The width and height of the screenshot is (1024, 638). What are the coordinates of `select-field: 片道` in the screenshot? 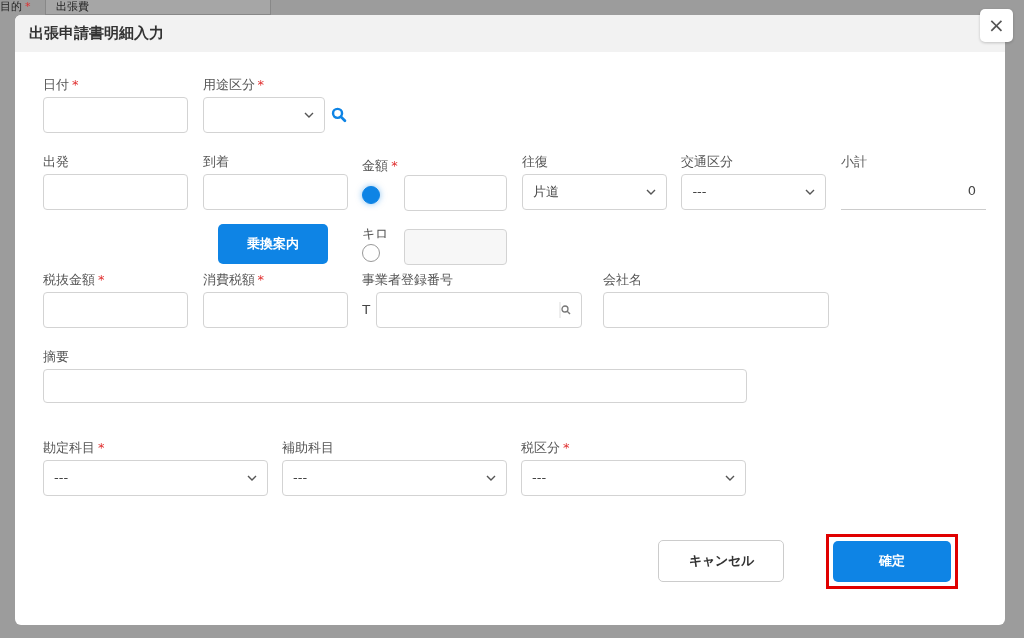 It's located at (594, 192).